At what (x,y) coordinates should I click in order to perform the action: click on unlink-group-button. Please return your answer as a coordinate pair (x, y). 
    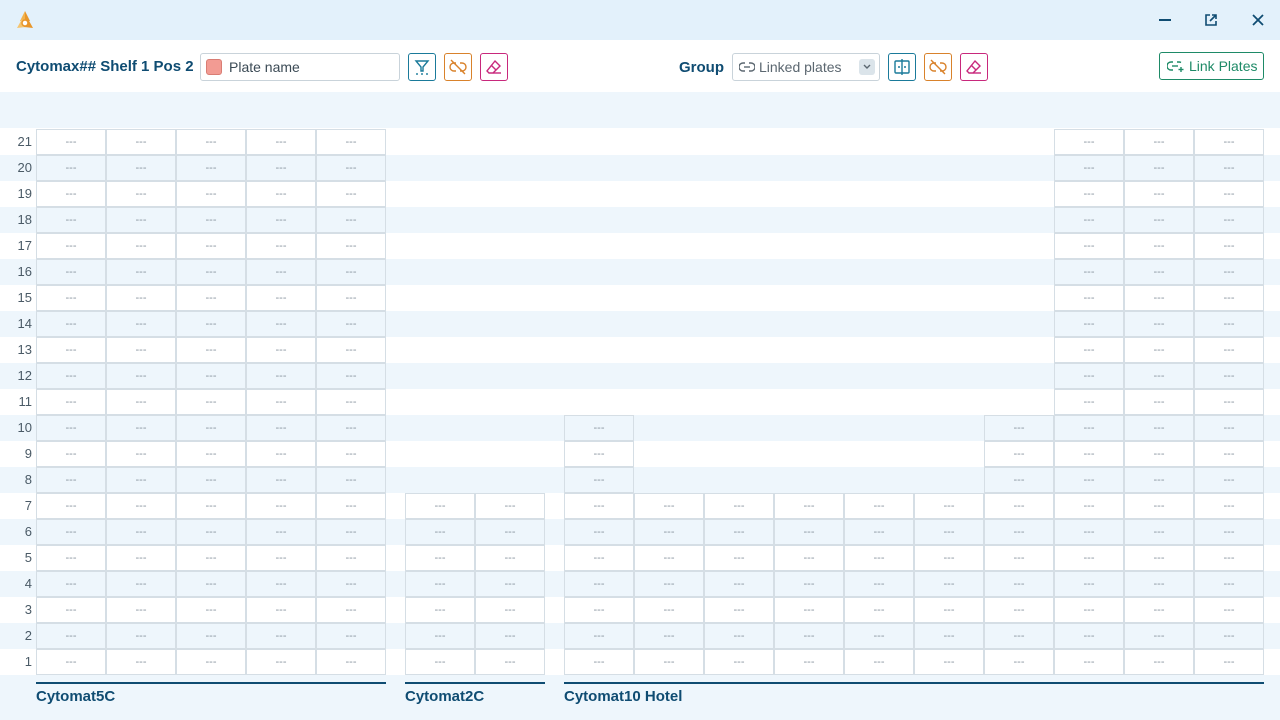
    Looking at the image, I should click on (938, 67).